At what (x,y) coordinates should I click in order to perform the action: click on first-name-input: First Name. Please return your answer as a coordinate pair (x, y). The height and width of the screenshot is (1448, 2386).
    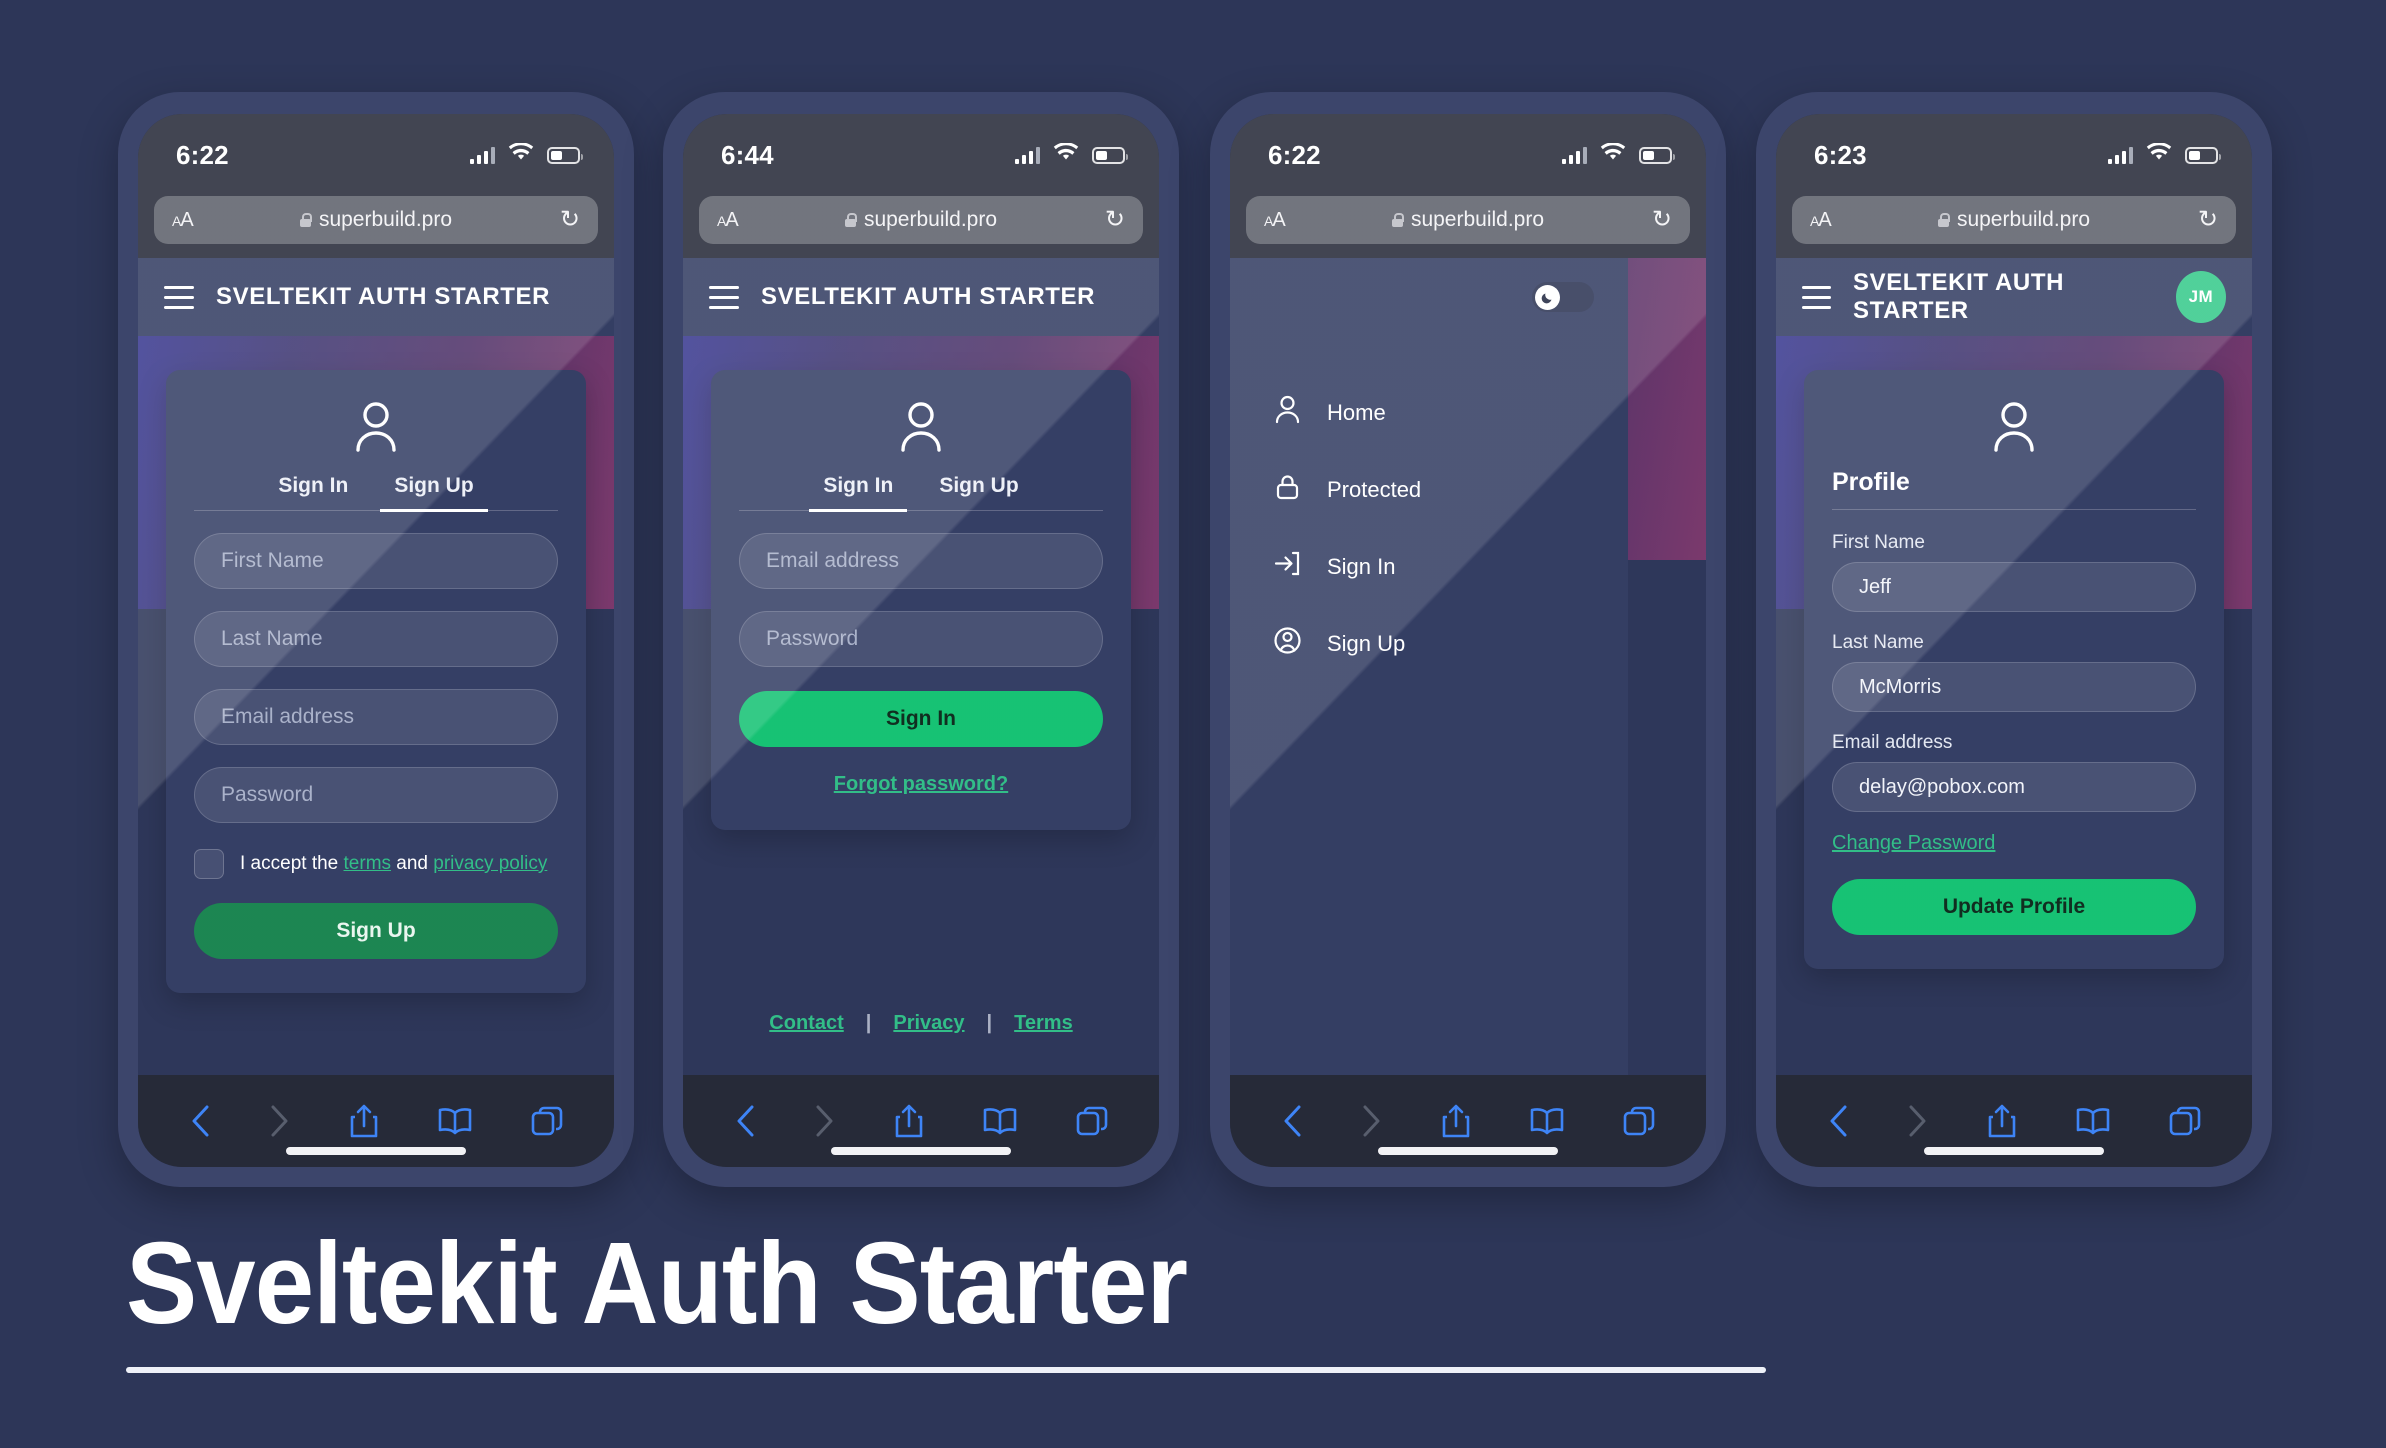
    Looking at the image, I should click on (376, 561).